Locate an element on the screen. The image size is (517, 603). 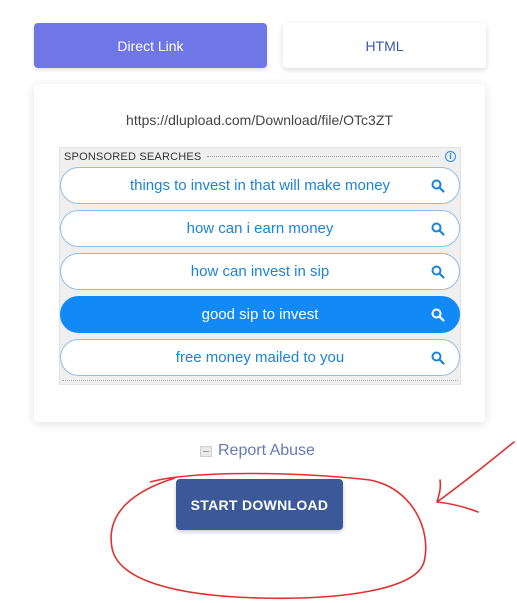
start-download-label: START DOWNLOAD is located at coordinates (259, 504).